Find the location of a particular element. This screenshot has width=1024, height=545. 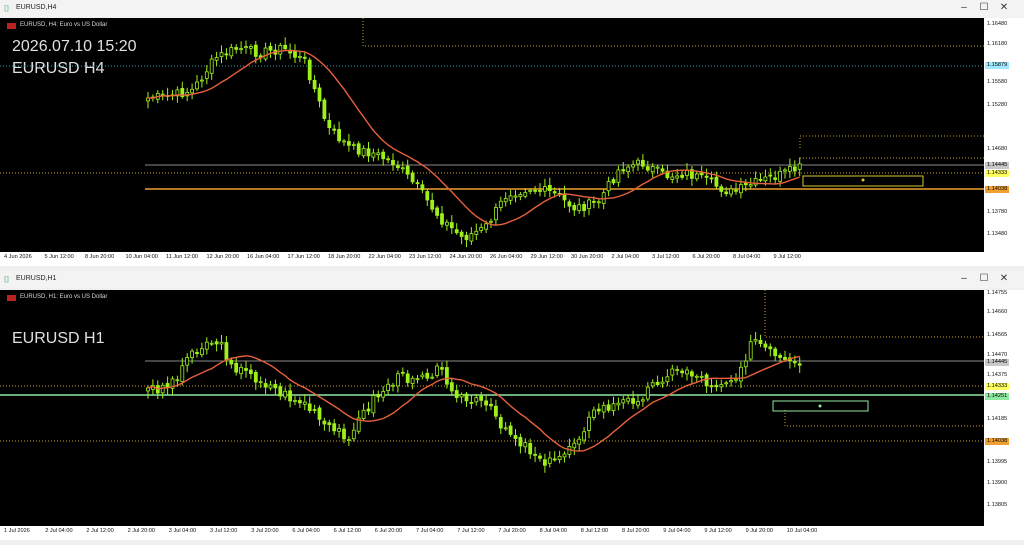

price-tag: 1.14038 is located at coordinates (997, 441).